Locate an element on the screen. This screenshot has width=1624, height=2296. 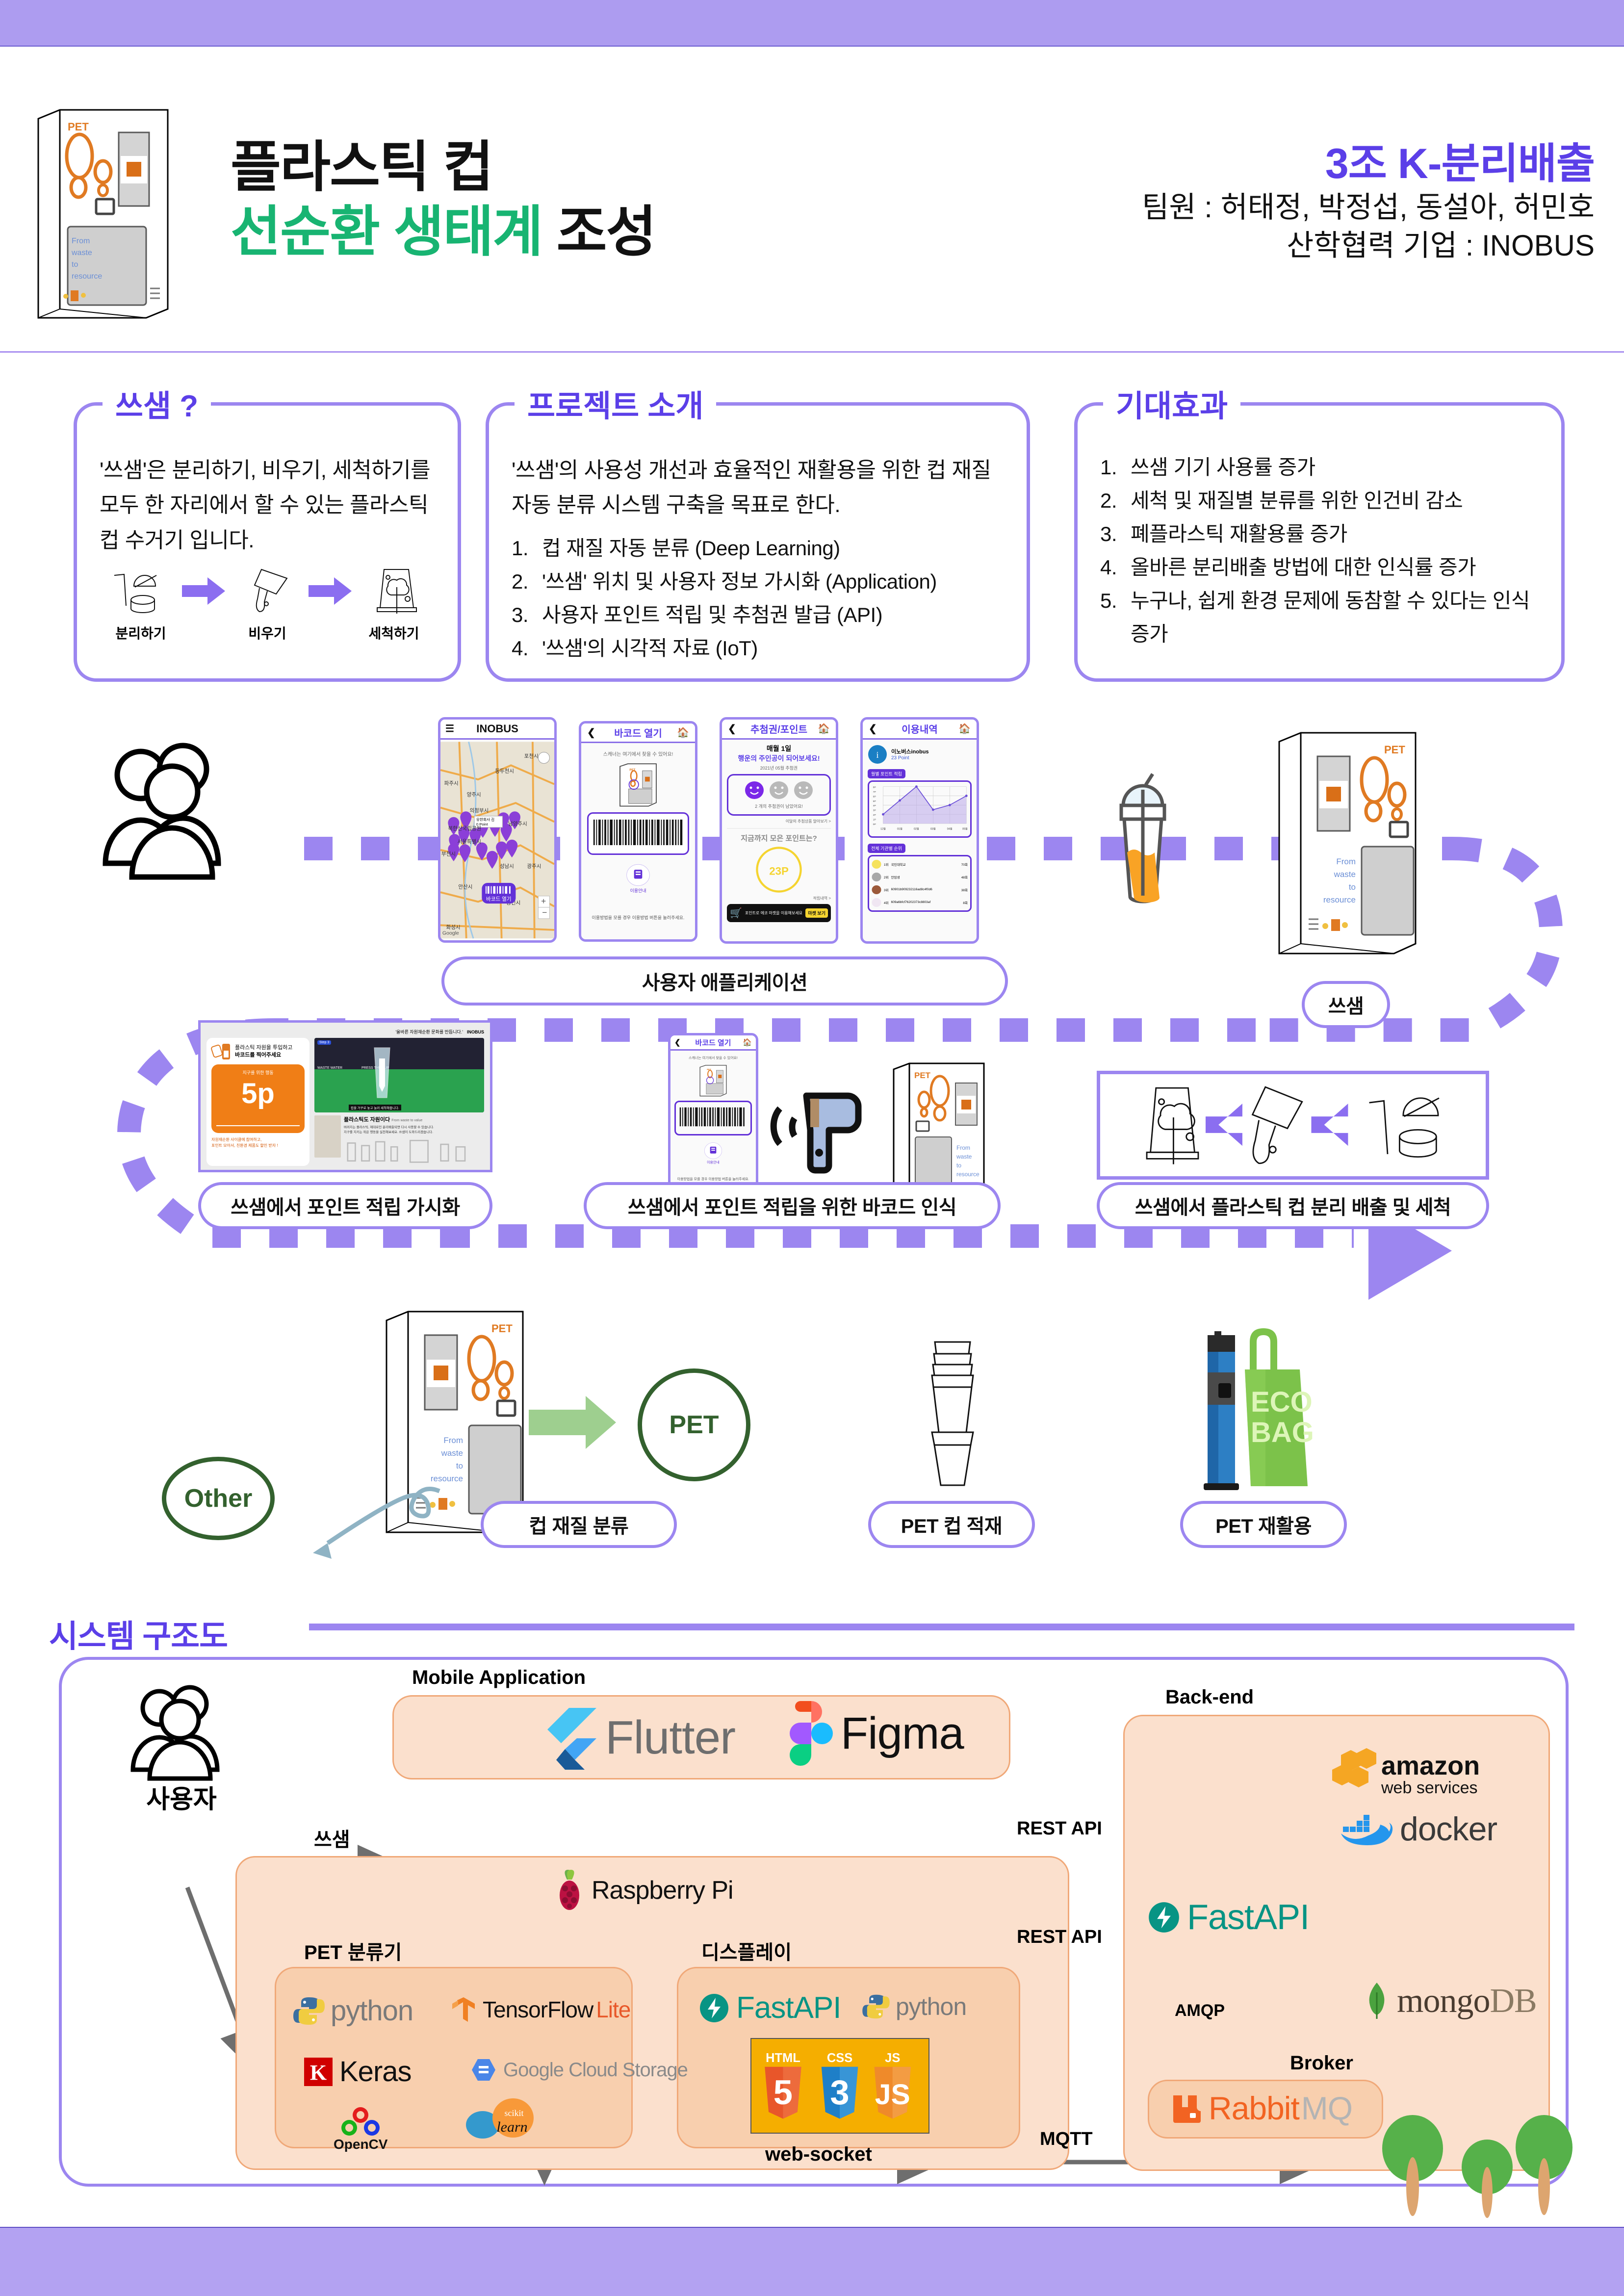
intro-item-2: 2. '쓰샘' 위치 및 사용자 정보 가시화 (Application) is located at coordinates (758, 581).